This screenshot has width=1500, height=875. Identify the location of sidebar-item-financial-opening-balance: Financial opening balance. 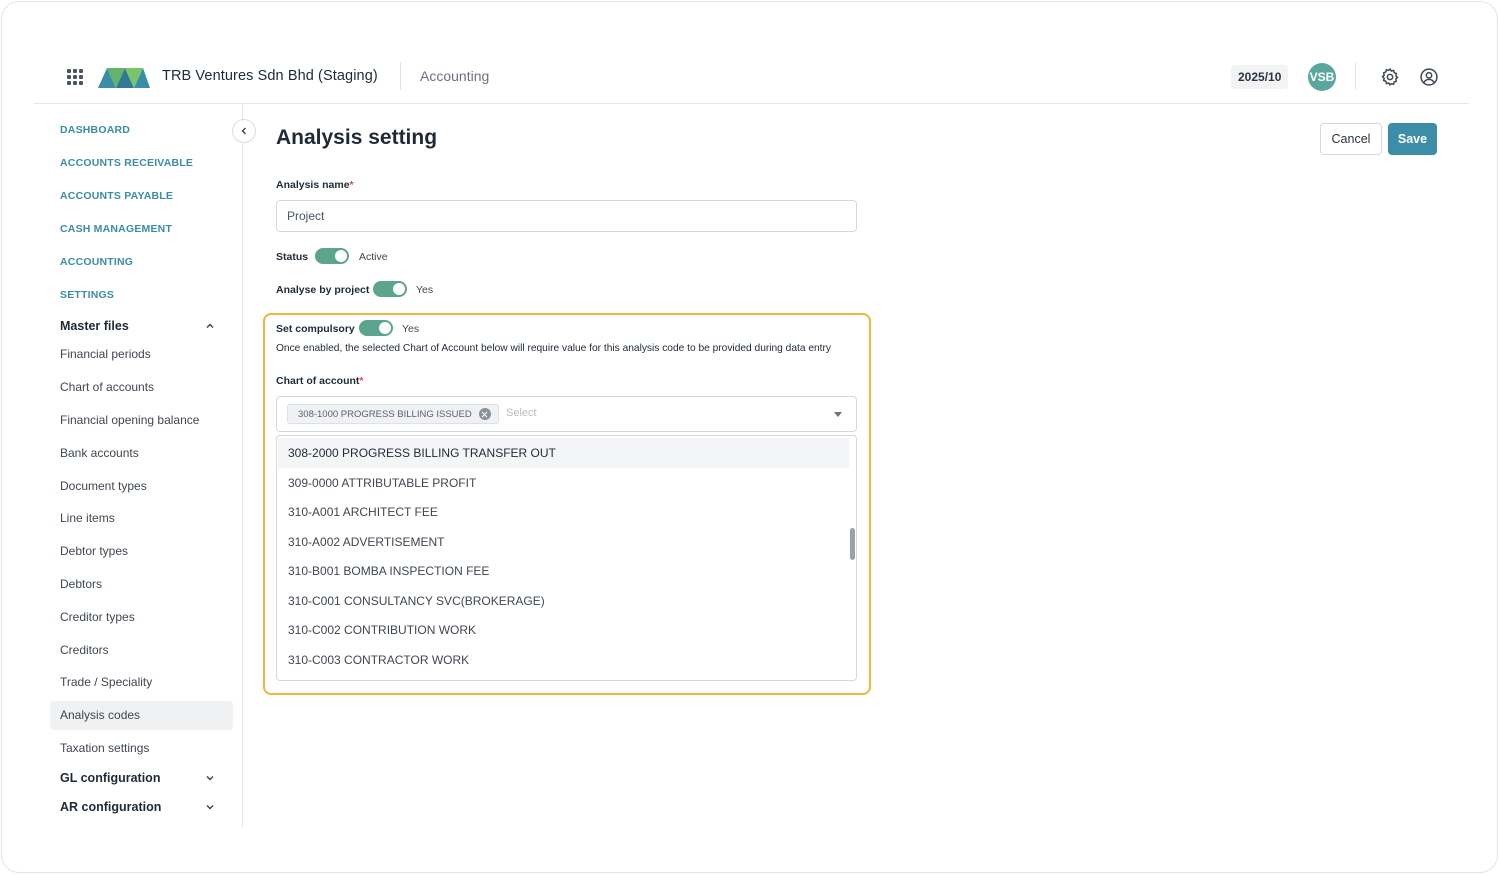
(141, 420).